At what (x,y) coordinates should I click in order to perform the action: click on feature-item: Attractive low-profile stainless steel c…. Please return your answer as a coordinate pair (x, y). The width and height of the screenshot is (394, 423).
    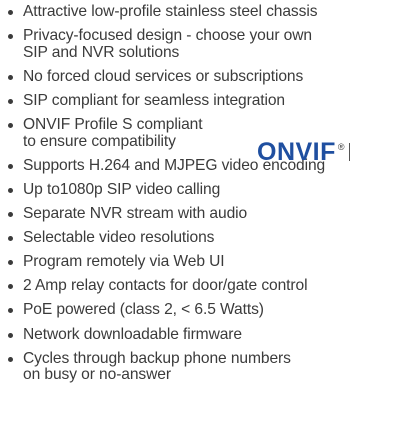
    Looking at the image, I should click on (197, 12).